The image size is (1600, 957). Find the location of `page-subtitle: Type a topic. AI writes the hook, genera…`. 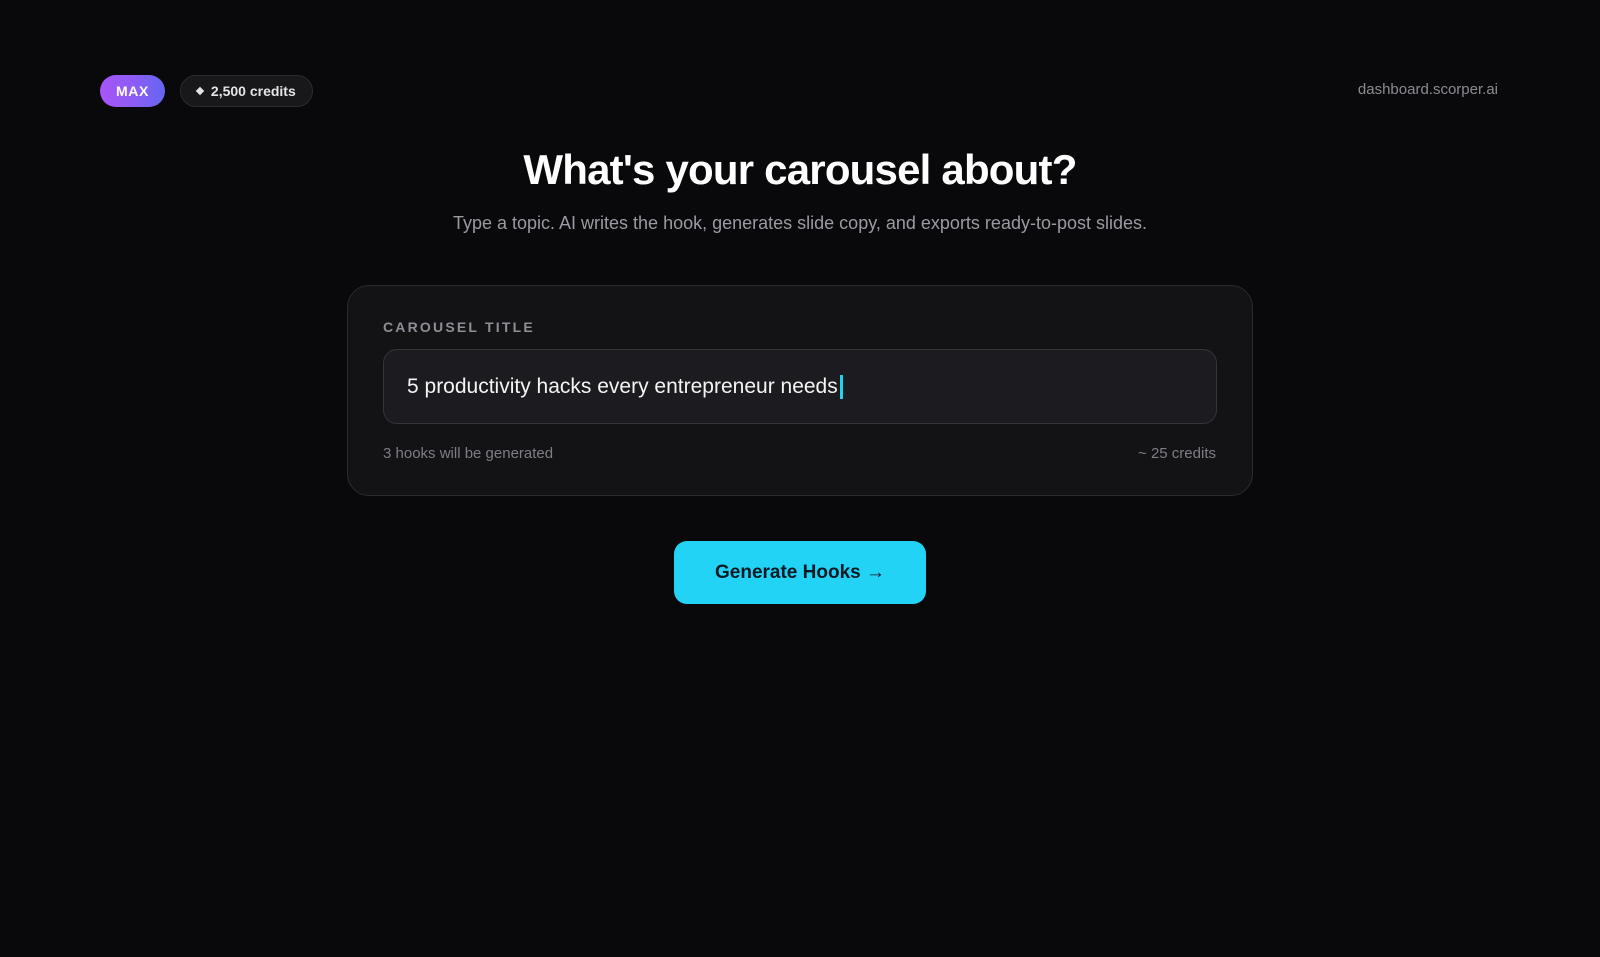

page-subtitle: Type a topic. AI writes the hook, genera… is located at coordinates (800, 223).